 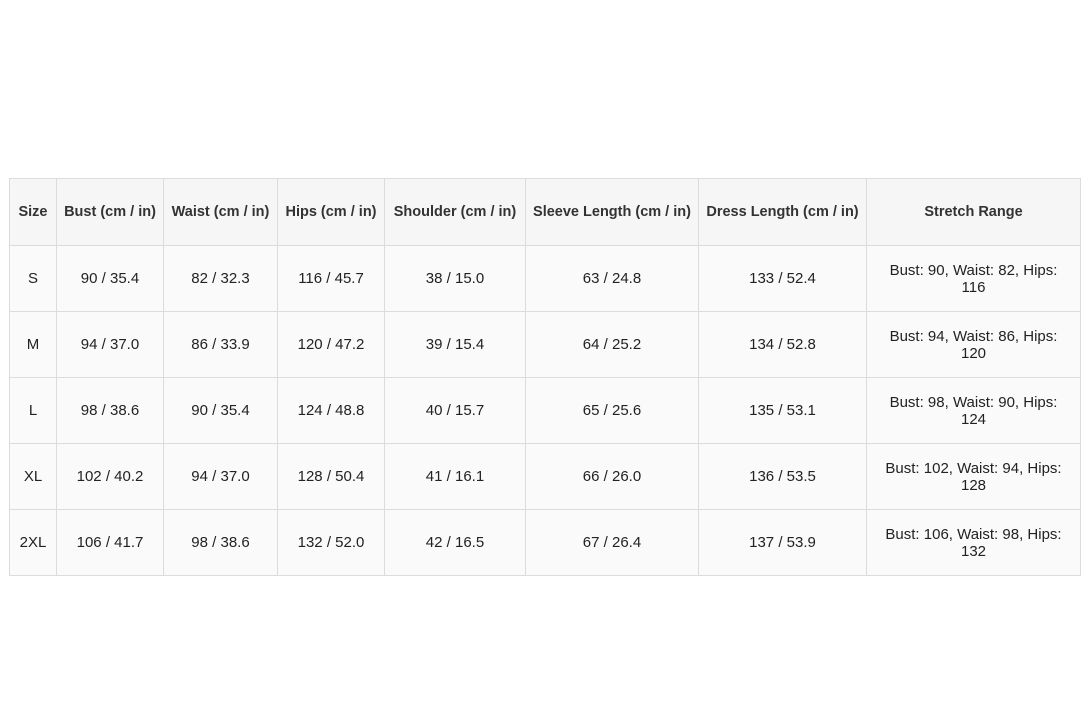 I want to click on cell-bust: 94 / 37.0, so click(x=110, y=344).